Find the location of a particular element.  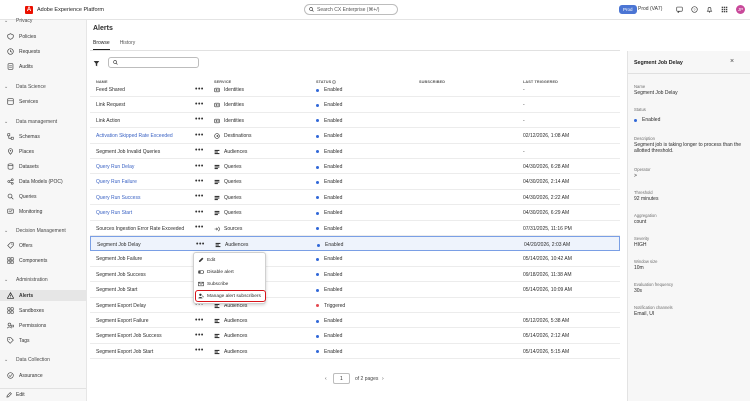

alert-name: Segment Export Job Start is located at coordinates (124, 352).